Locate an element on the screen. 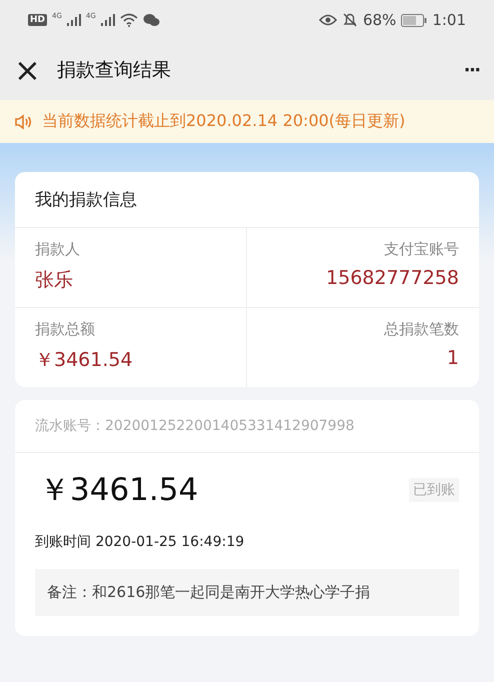  field-label: 捐款总额 is located at coordinates (65, 329).